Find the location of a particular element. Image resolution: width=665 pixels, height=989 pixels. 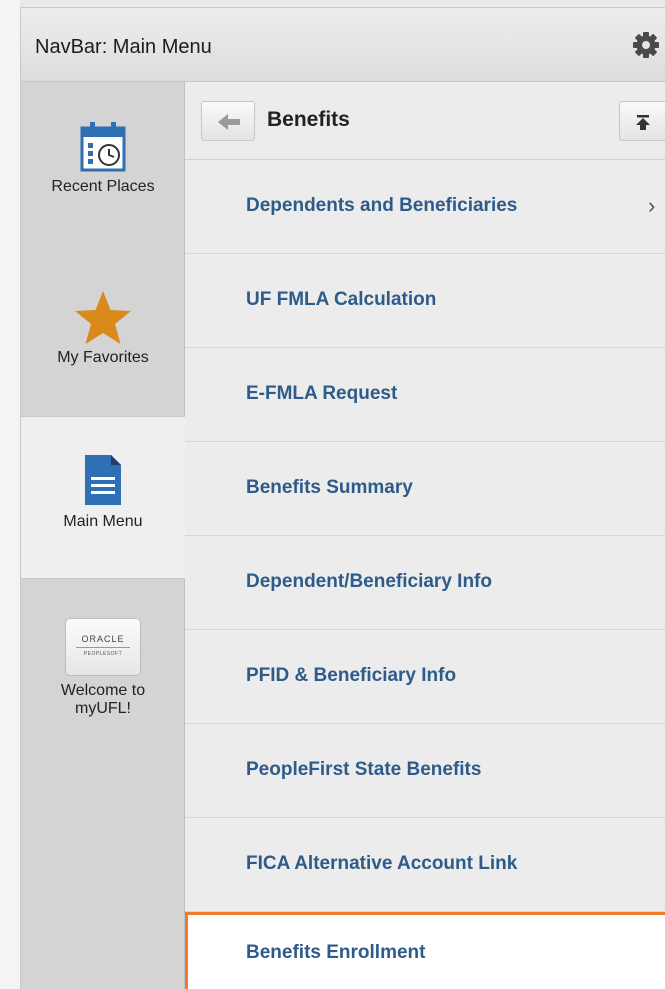

navbar-title: NavBar: Main Menu is located at coordinates (123, 47).